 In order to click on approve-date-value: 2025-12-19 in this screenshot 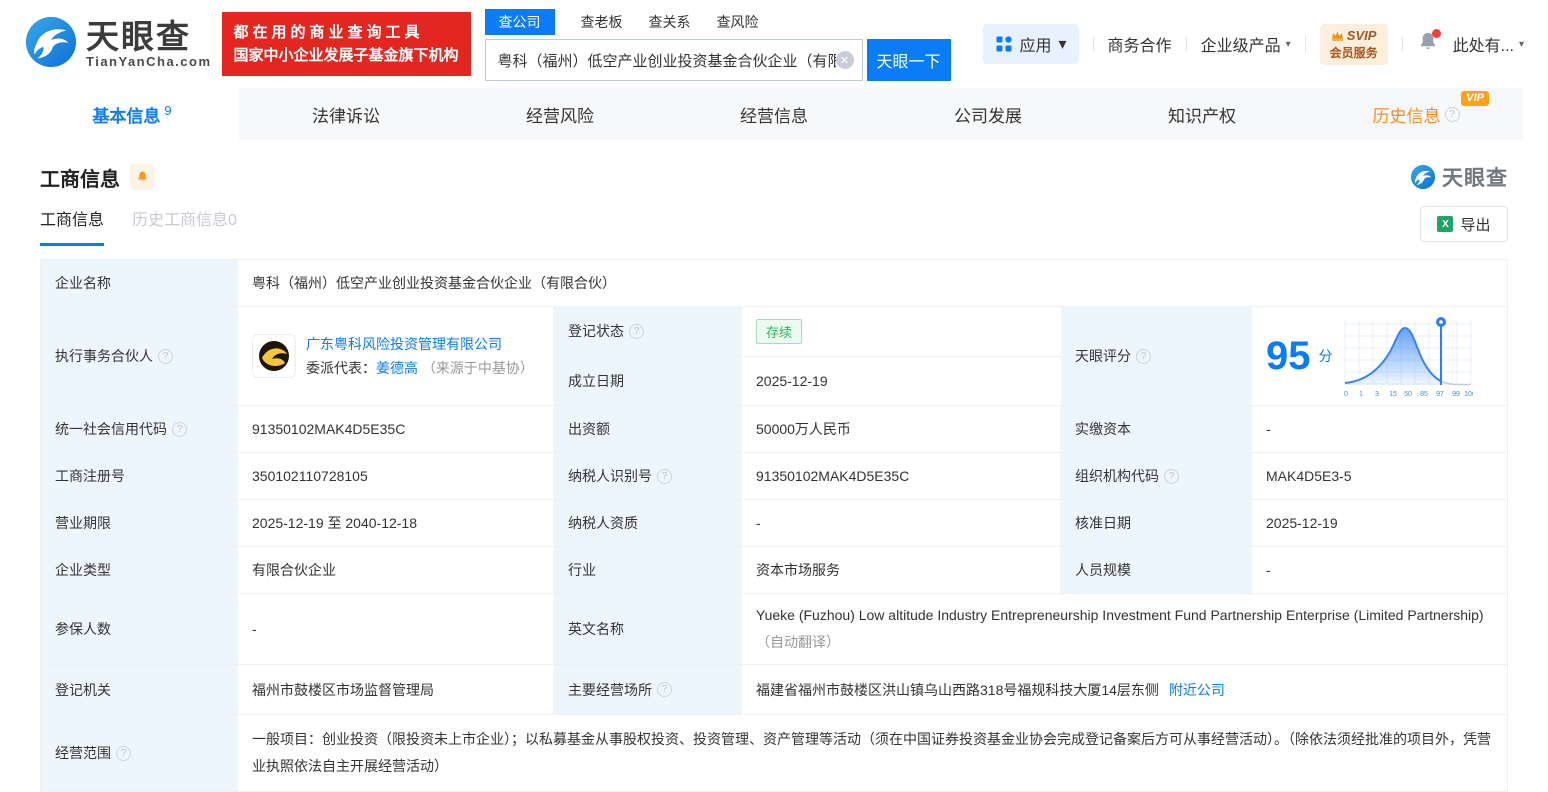, I will do `click(1302, 523)`.